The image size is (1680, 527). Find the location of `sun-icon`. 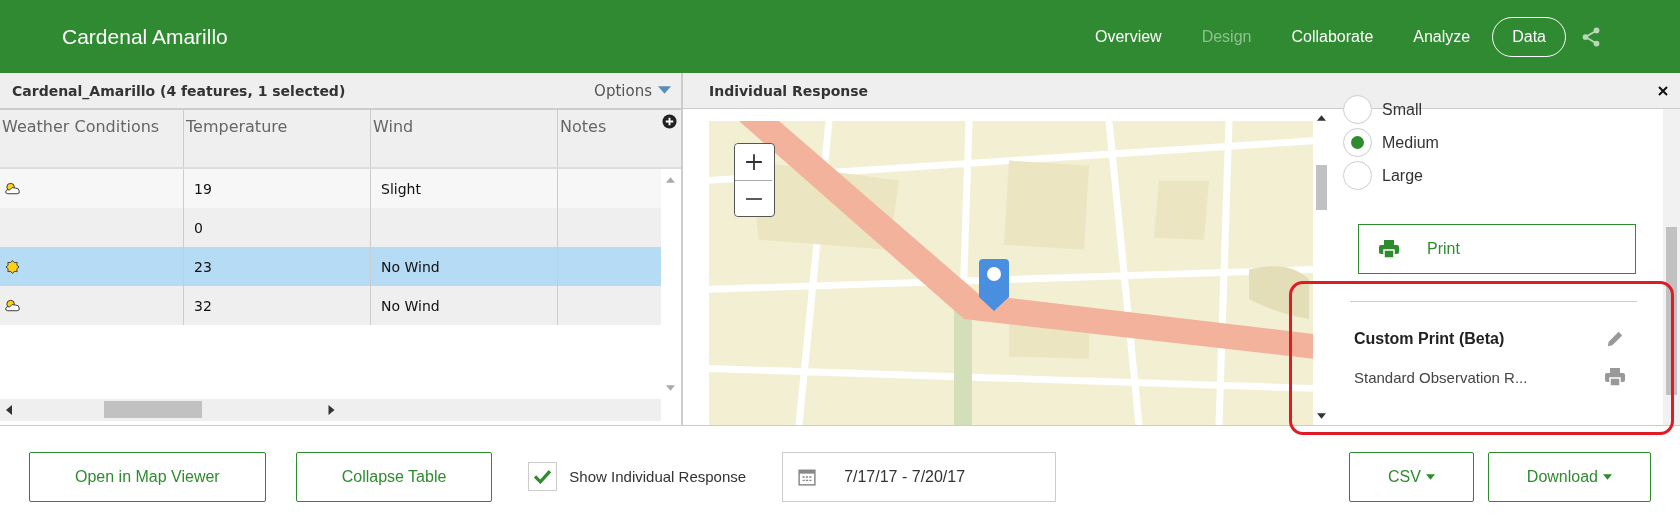

sun-icon is located at coordinates (12, 266).